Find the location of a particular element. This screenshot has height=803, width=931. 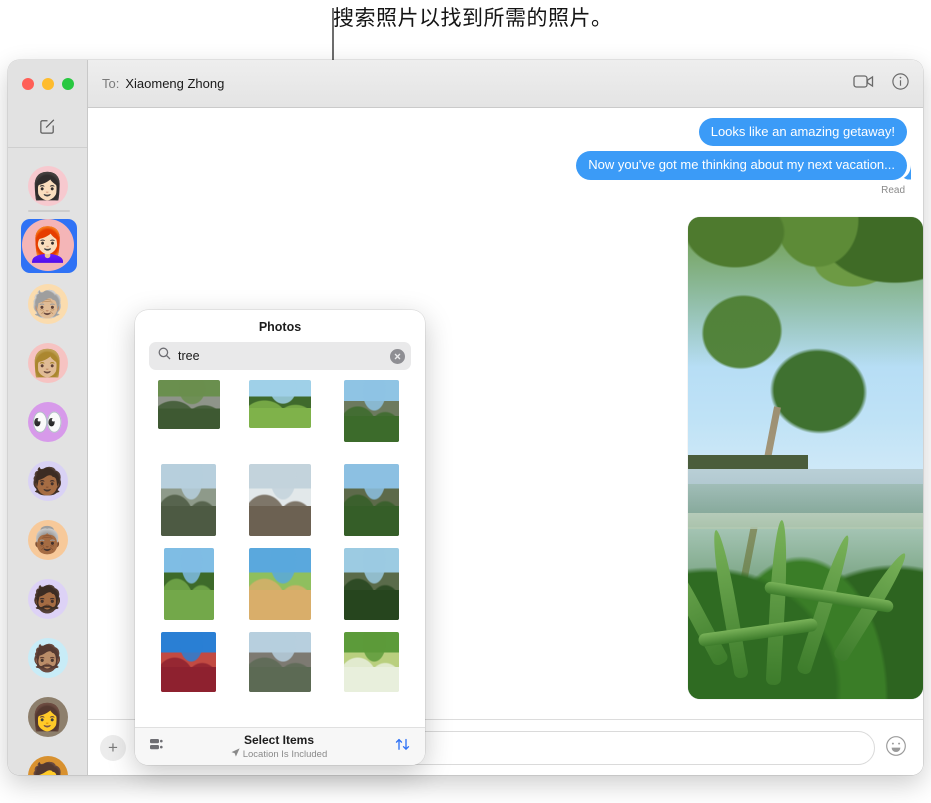

conversation-list: 👩🏻 👩🏻‍🦰 🧓🏼 👩🏼 👀 🧑🏾 👵🏾 🧔🏾 🧔🏽 👩 🧑 is located at coordinates (47, 461).